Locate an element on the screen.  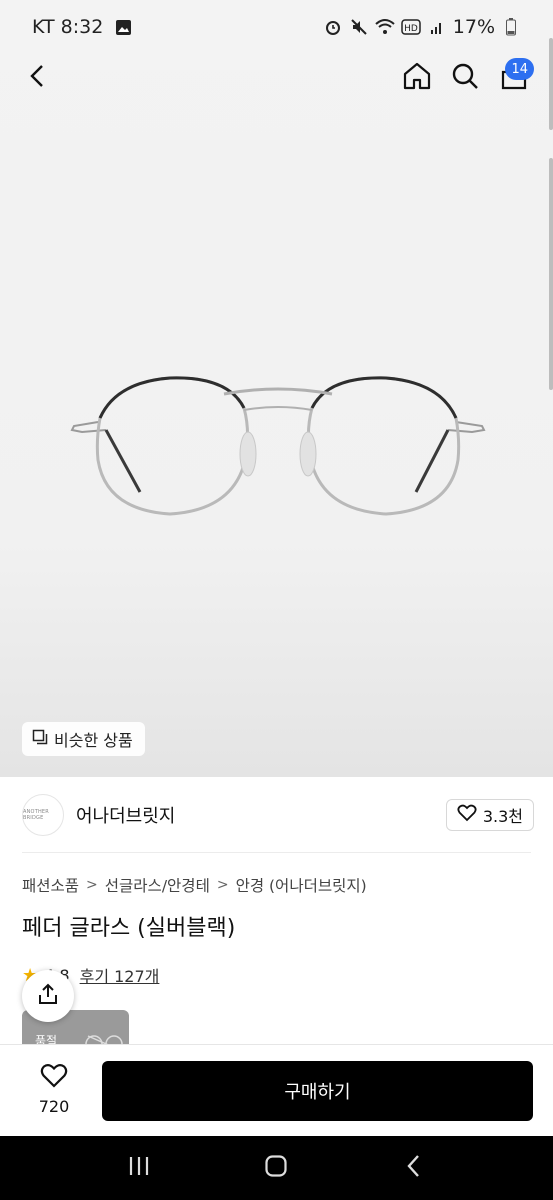
wifi-icon is located at coordinates (385, 27).